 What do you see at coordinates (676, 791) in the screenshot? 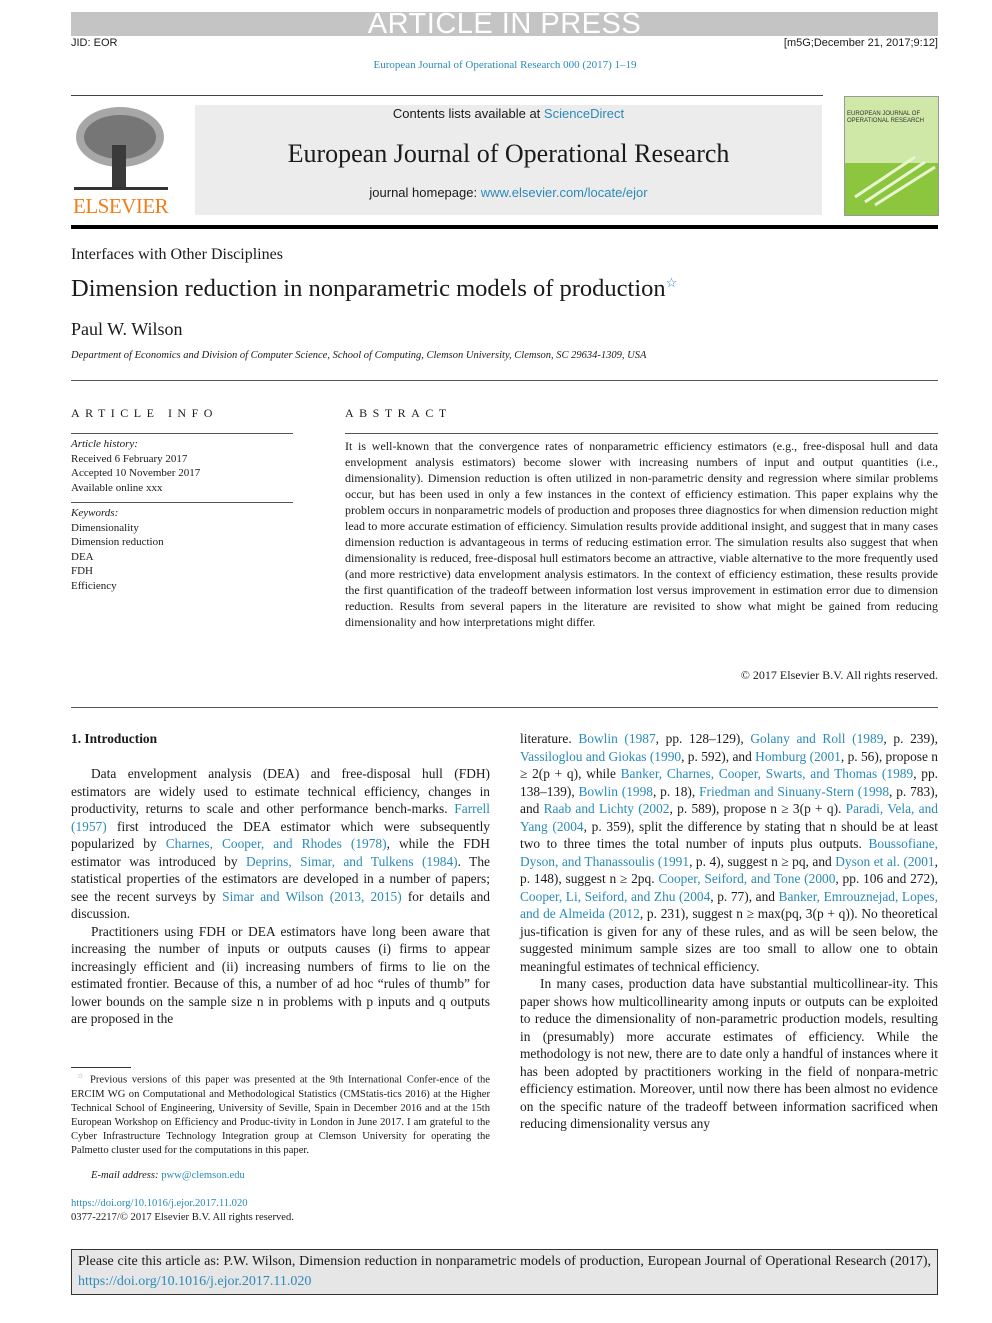
I see `text-run: , p. 18),` at bounding box center [676, 791].